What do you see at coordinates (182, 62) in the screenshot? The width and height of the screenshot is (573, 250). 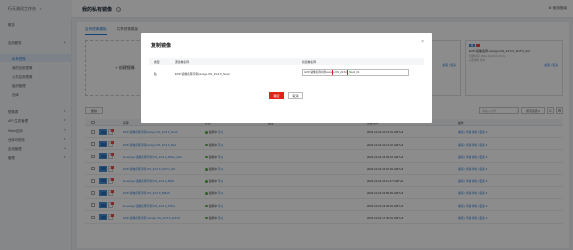 I see `dialog-col-source: 源镜像名称` at bounding box center [182, 62].